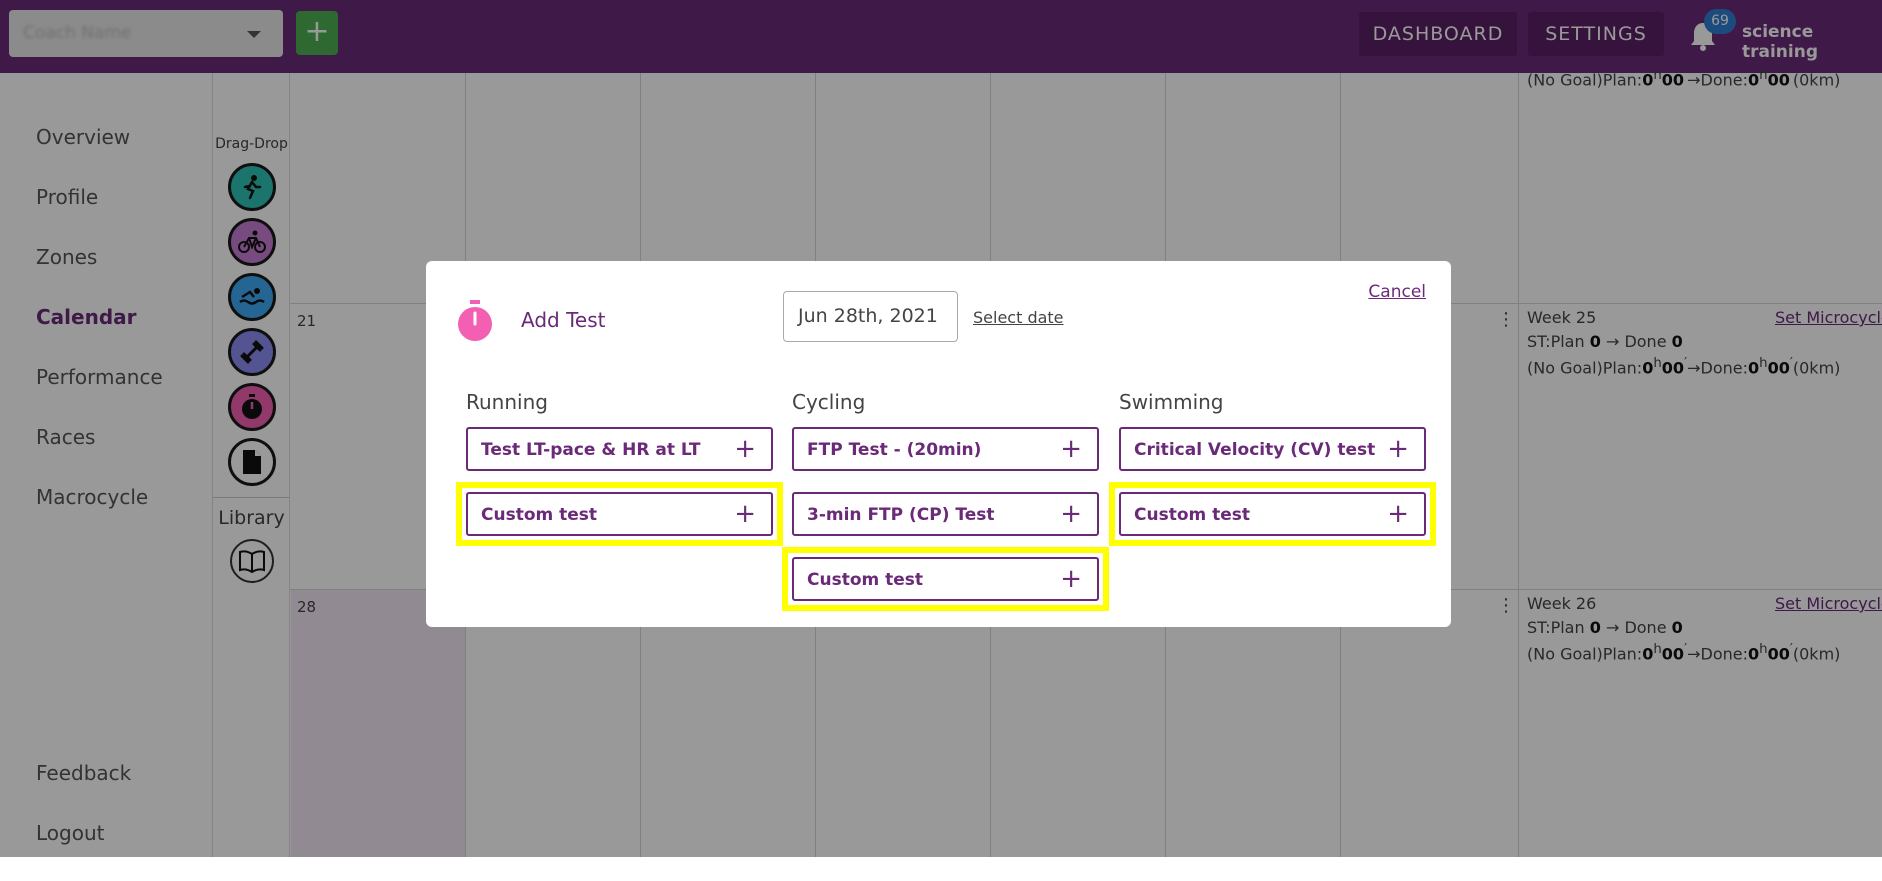 The width and height of the screenshot is (1882, 881). What do you see at coordinates (945, 579) in the screenshot?
I see `highlight-cycling-custom` at bounding box center [945, 579].